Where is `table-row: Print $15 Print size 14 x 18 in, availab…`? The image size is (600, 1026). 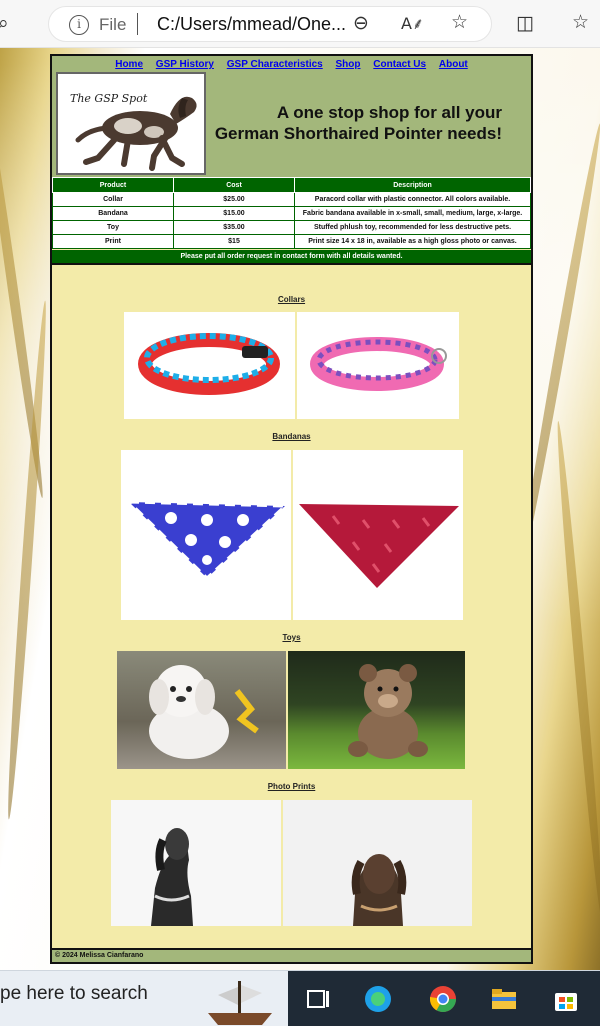
table-row: Print $15 Print size 14 x 18 in, availab… is located at coordinates (291, 241).